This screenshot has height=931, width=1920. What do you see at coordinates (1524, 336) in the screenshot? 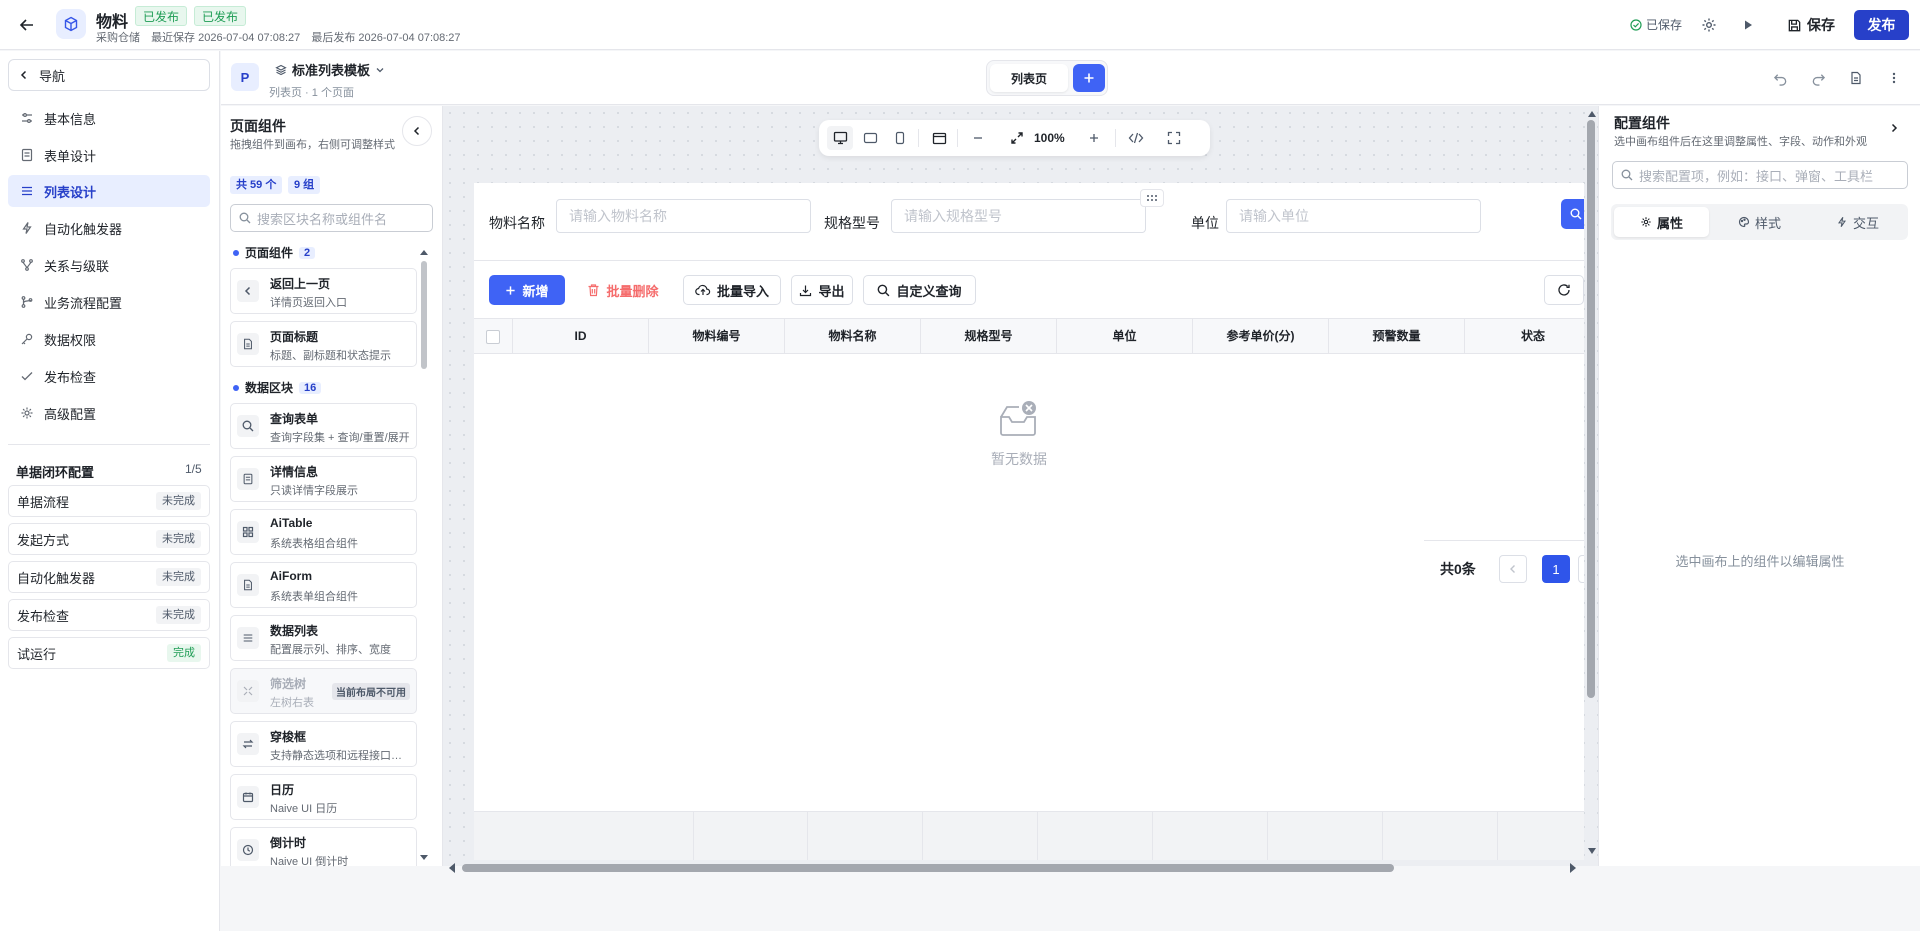
I see `table-header-cell: 状态` at bounding box center [1524, 336].